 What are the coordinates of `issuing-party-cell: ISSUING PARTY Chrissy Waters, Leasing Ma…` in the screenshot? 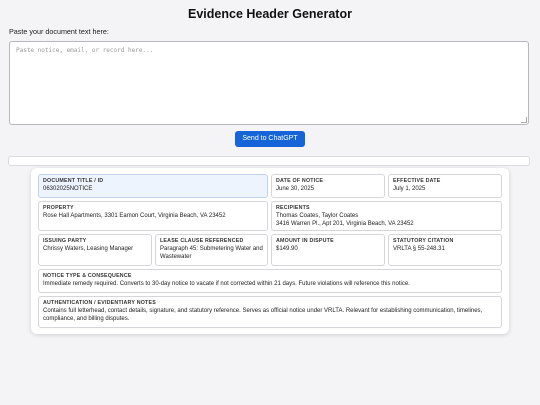 It's located at (95, 250).